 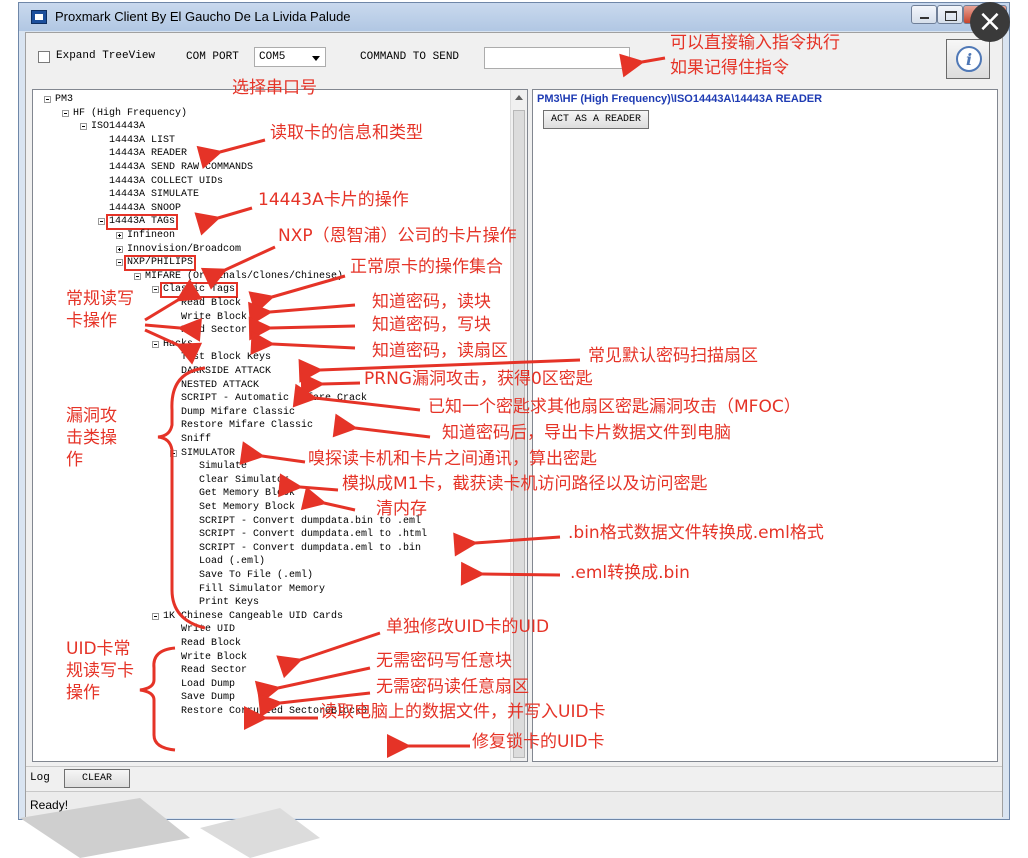 What do you see at coordinates (755, 43) in the screenshot?
I see `annotation-label: 可以直接输入指令执行` at bounding box center [755, 43].